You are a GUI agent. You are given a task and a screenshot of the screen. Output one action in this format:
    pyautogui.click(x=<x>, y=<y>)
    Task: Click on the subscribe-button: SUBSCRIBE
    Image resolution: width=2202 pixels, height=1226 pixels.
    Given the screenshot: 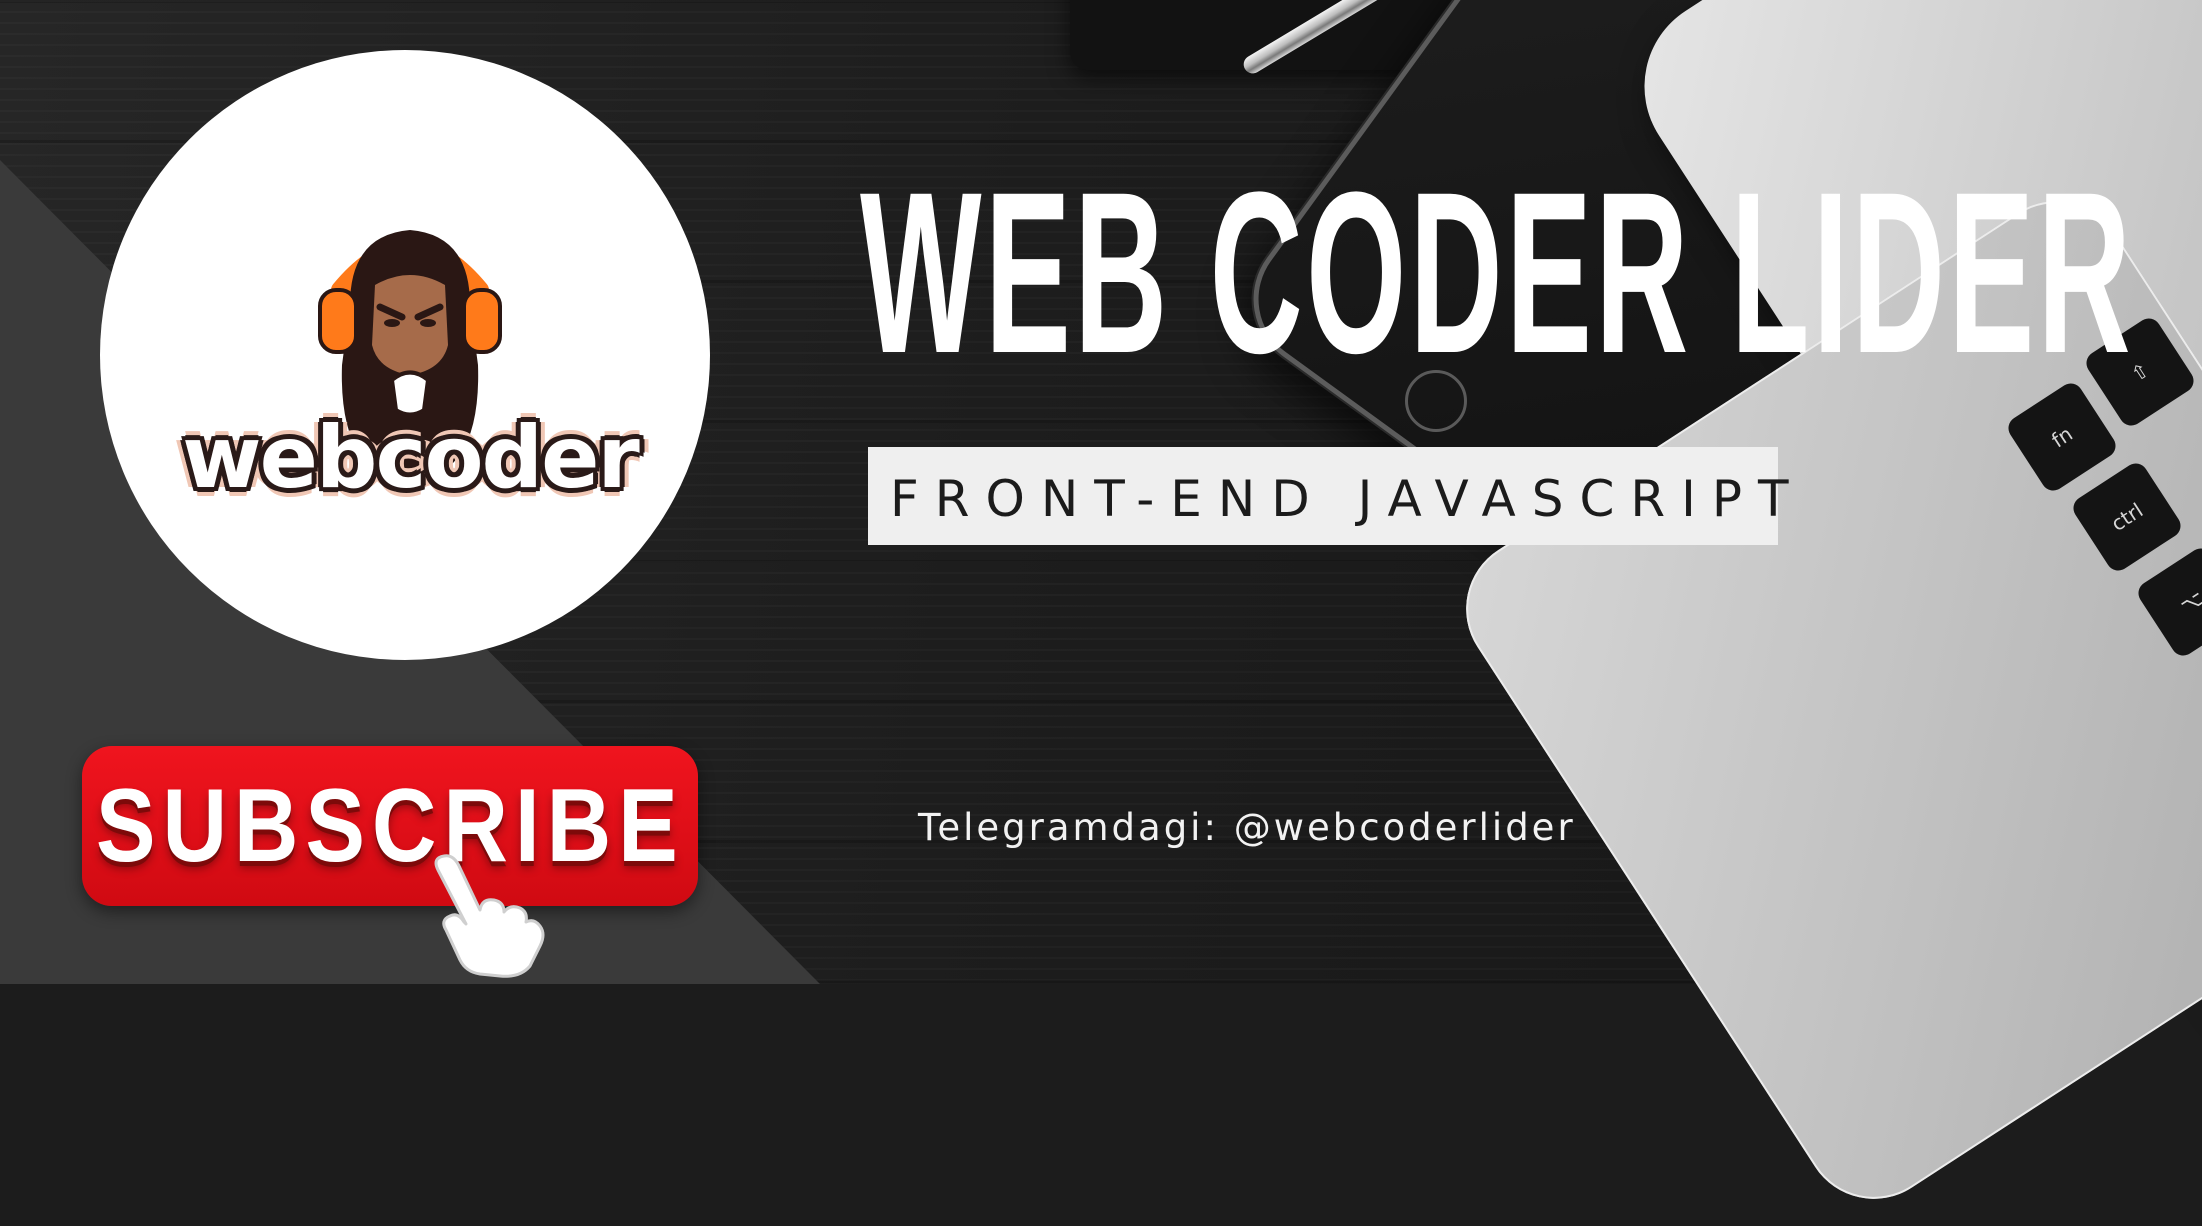 What is the action you would take?
    pyautogui.click(x=390, y=826)
    